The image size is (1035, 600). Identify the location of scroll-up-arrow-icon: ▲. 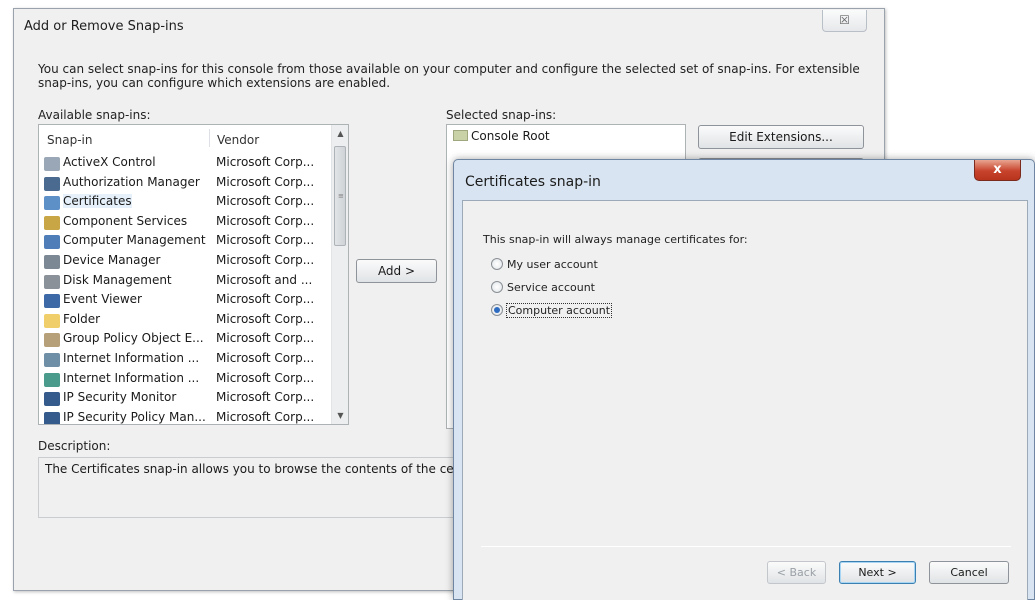
(340, 133).